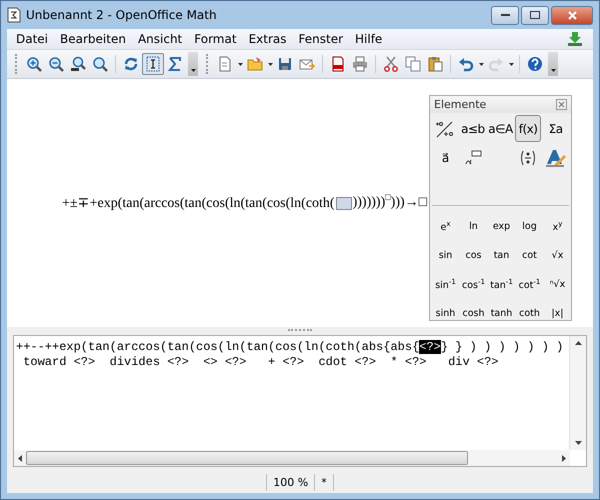  What do you see at coordinates (391, 64) in the screenshot?
I see `scissors-icon` at bounding box center [391, 64].